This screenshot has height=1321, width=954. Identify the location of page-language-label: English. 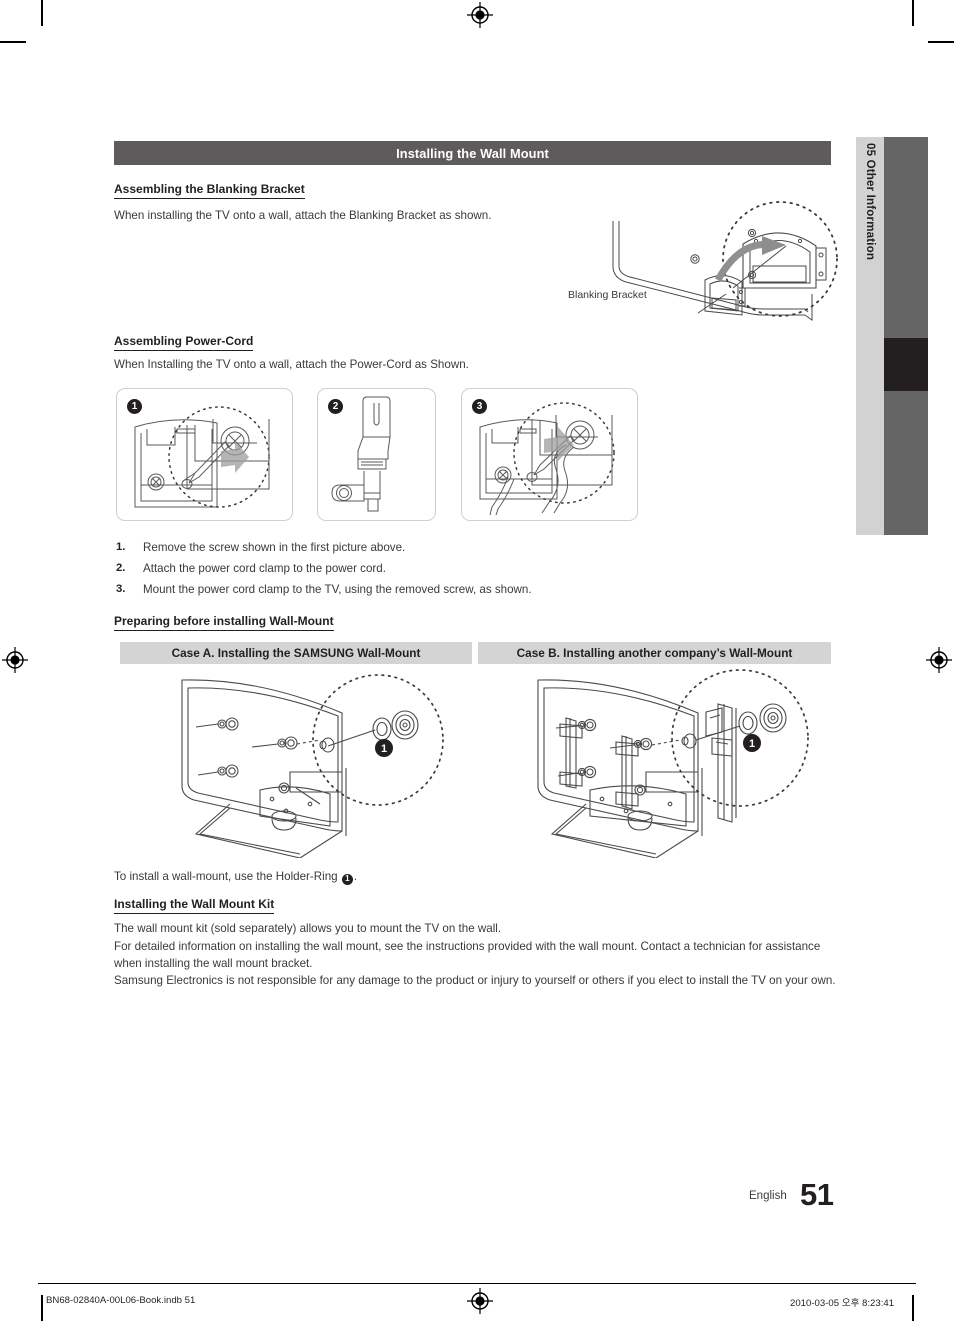
(768, 1196).